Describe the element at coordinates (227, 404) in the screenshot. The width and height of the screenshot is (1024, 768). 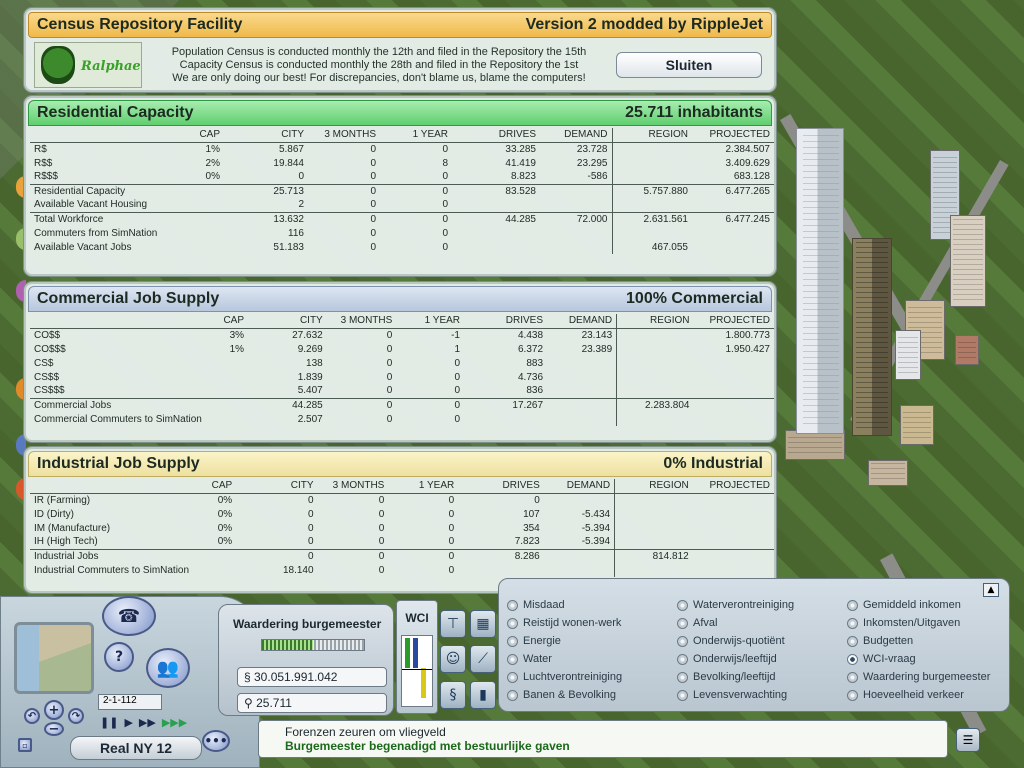
I see `cell-cap` at that location.